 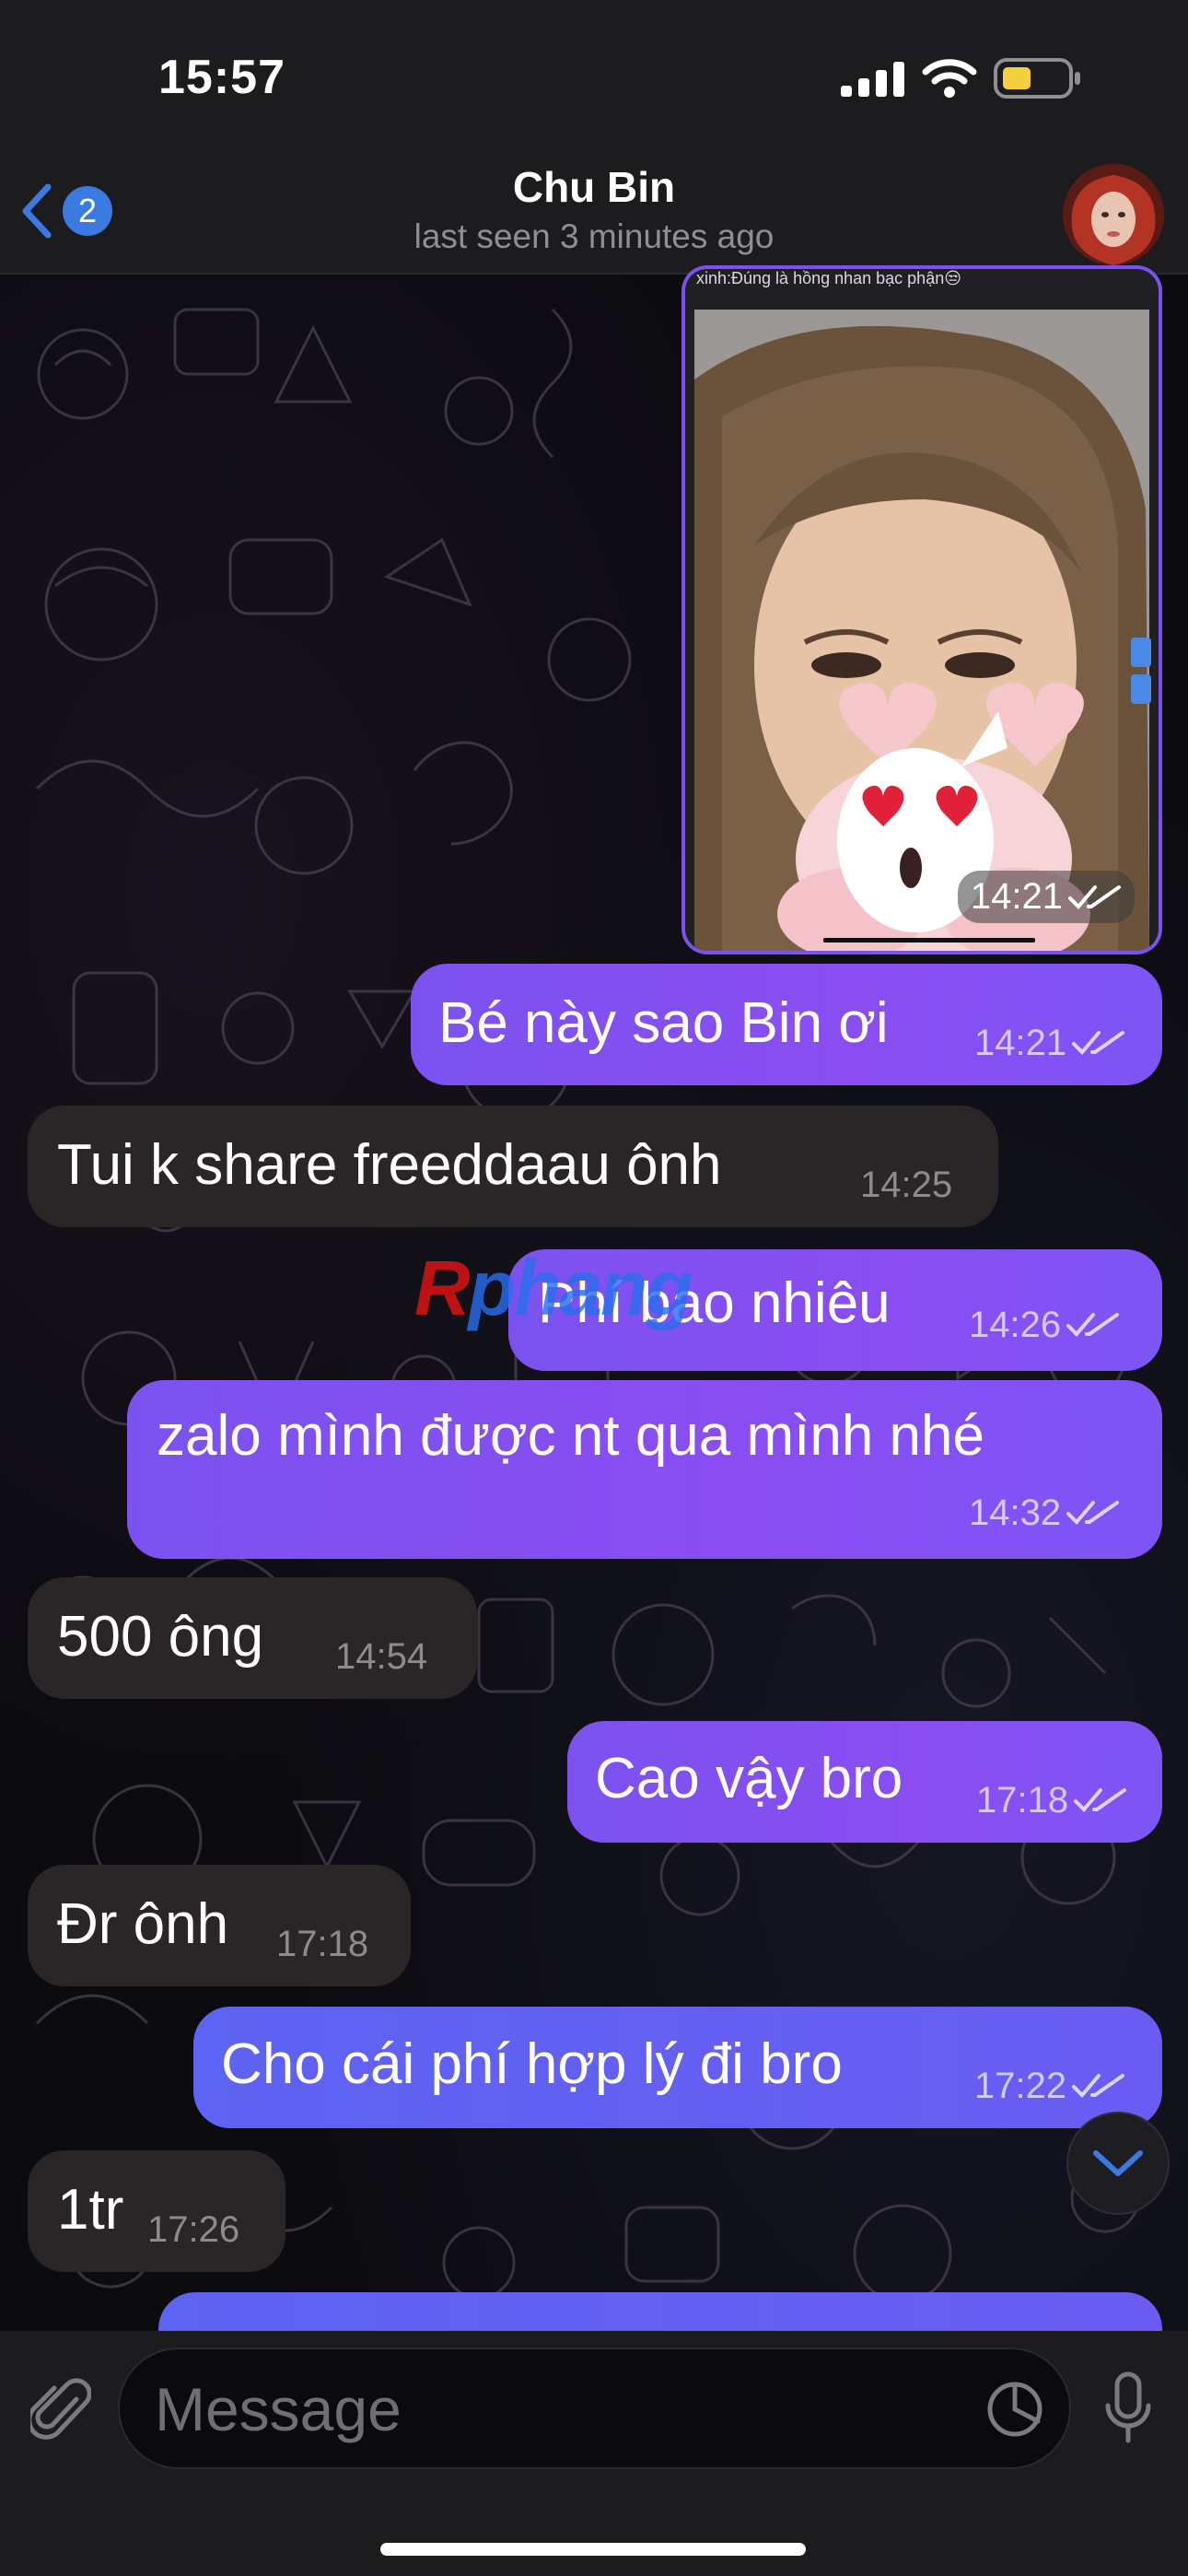 I want to click on message-text: zalo mình được nt qua mình nhé, so click(x=570, y=1436).